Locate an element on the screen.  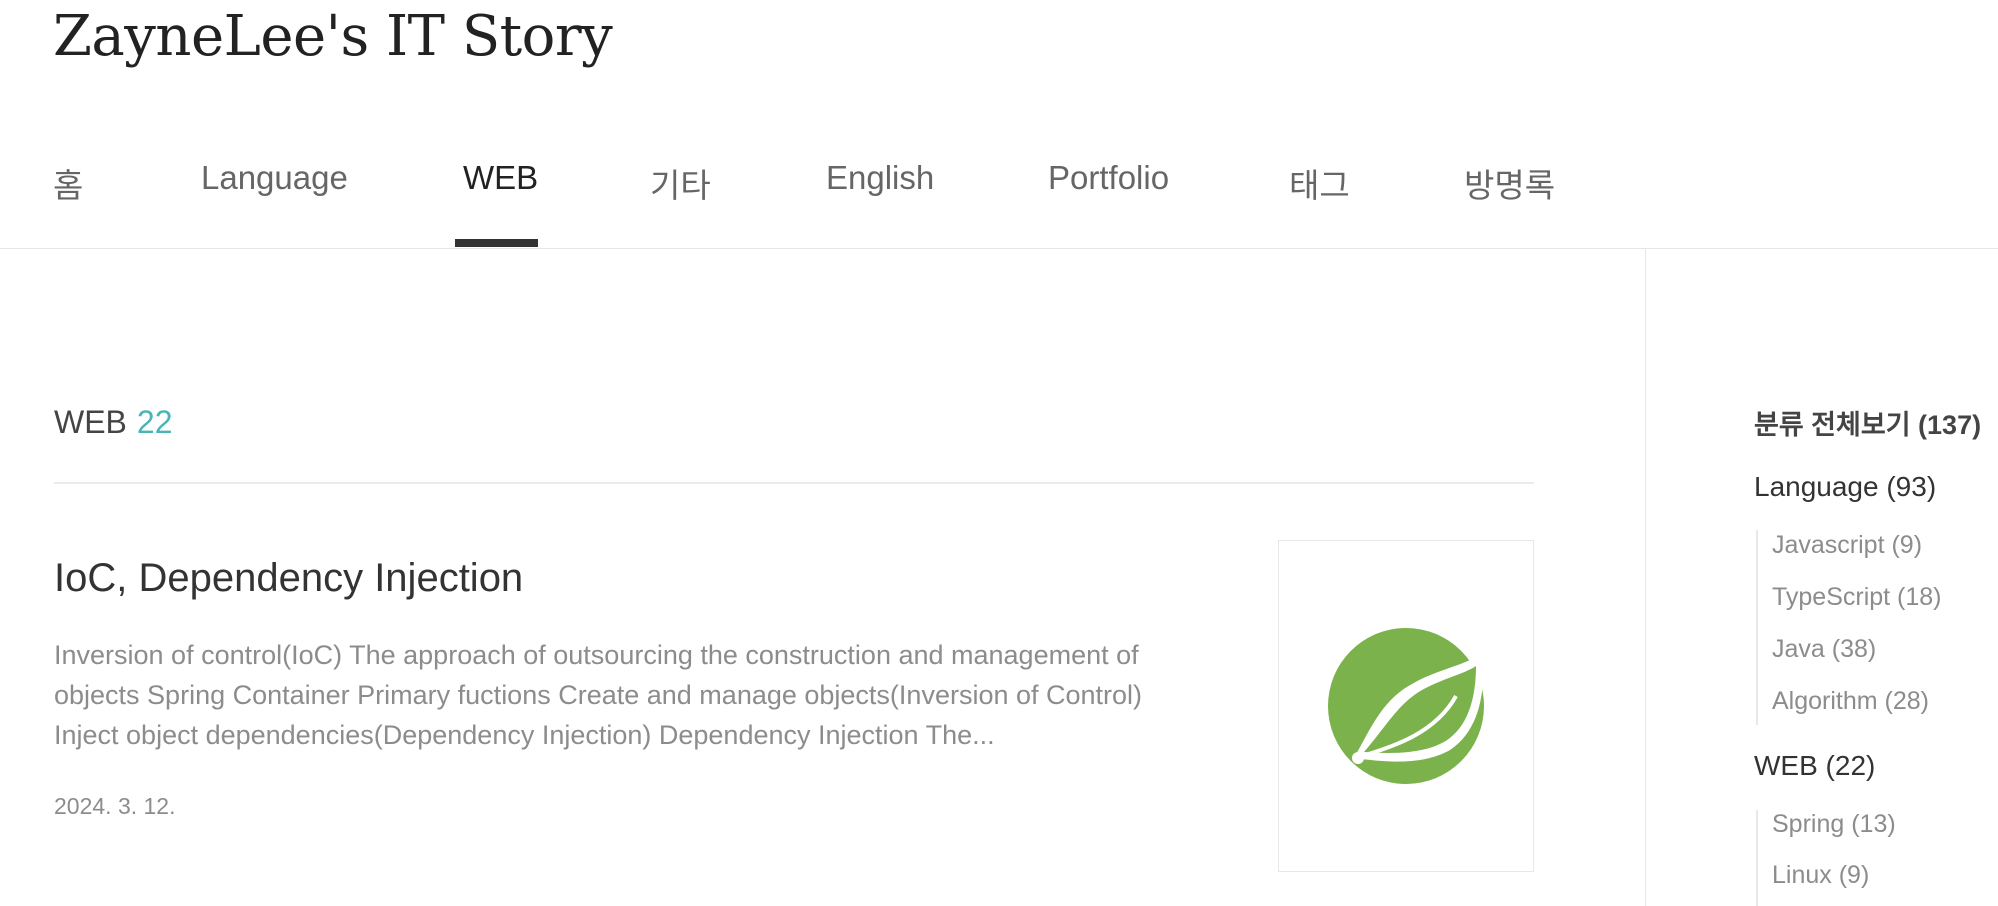
nav-item-guestbook: 방명록 is located at coordinates (1509, 183).